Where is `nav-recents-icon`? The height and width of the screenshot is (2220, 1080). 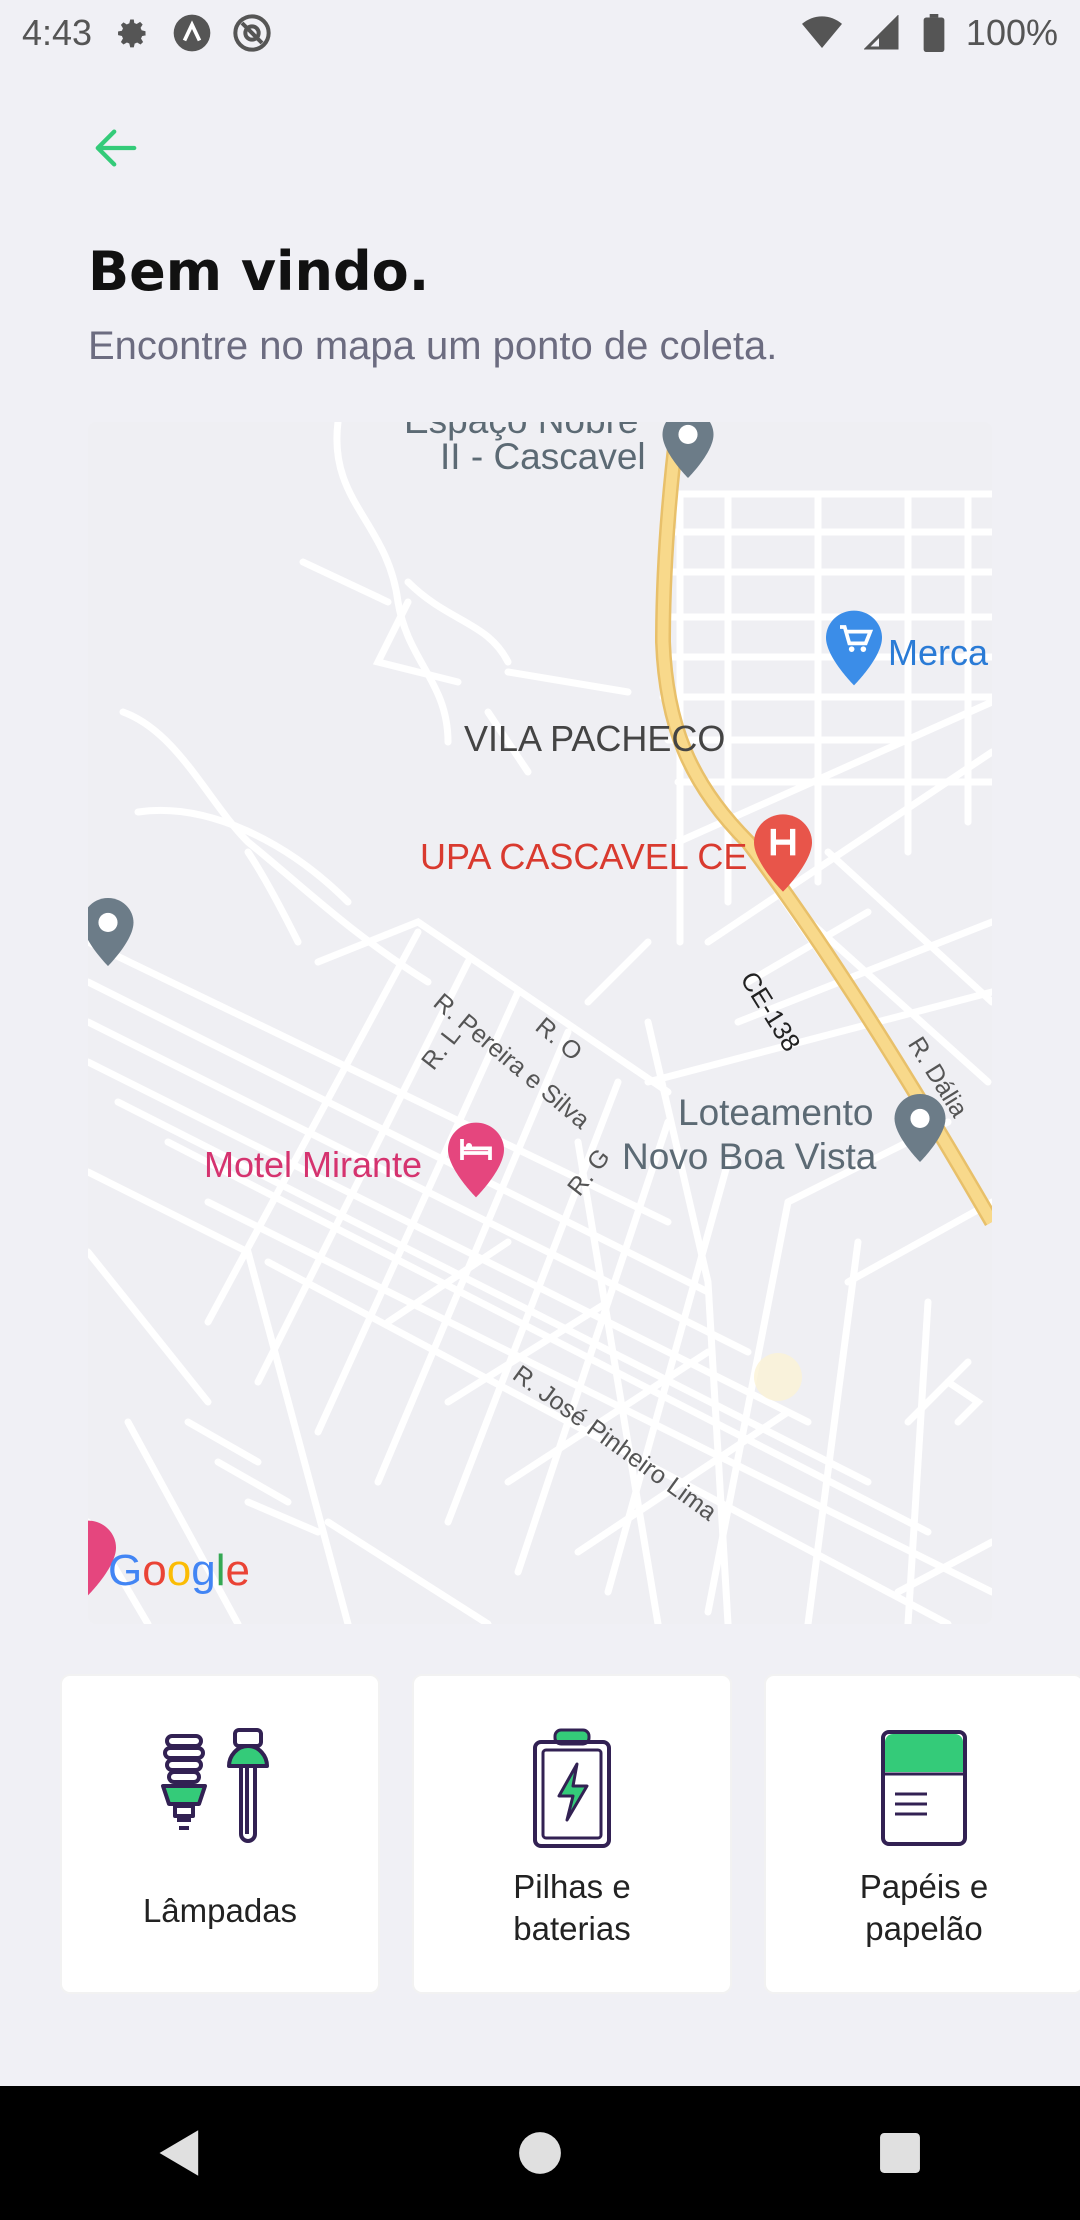 nav-recents-icon is located at coordinates (900, 2153).